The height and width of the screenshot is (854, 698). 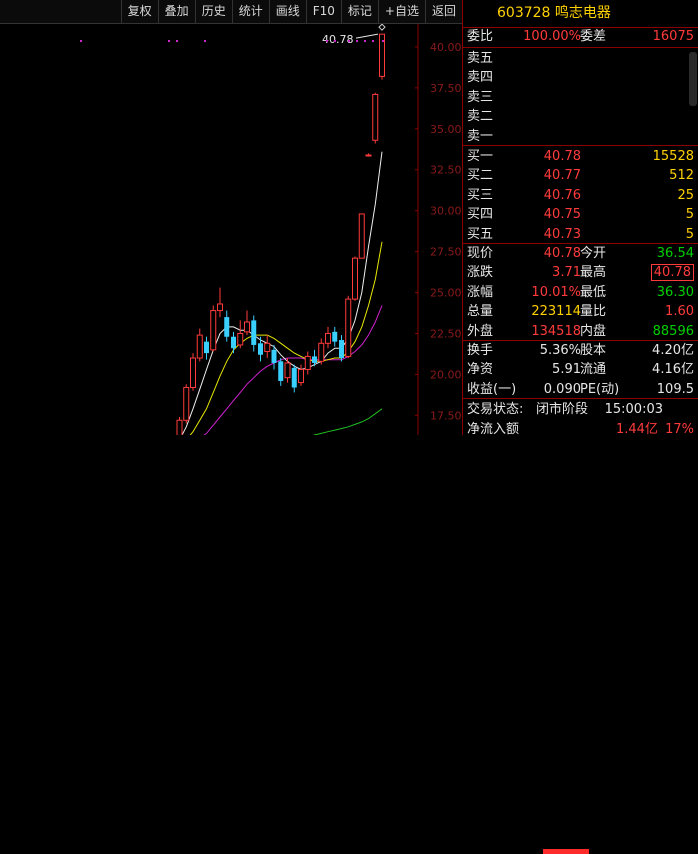 What do you see at coordinates (524, 13) in the screenshot?
I see `stock-code: 603728` at bounding box center [524, 13].